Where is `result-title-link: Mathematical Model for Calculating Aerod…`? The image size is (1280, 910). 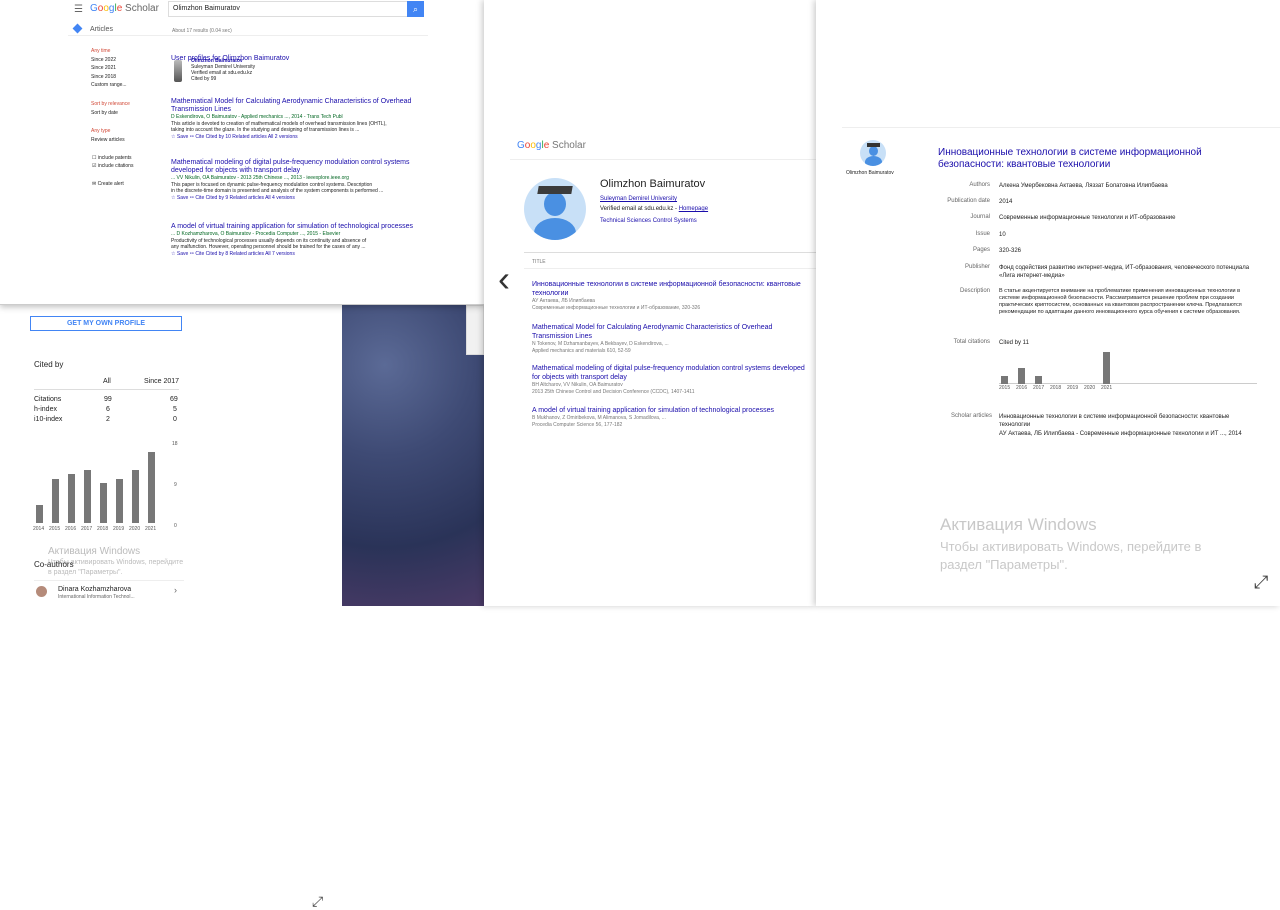
result-title-link: Mathematical Model for Calculating Aerod… is located at coordinates (301, 106).